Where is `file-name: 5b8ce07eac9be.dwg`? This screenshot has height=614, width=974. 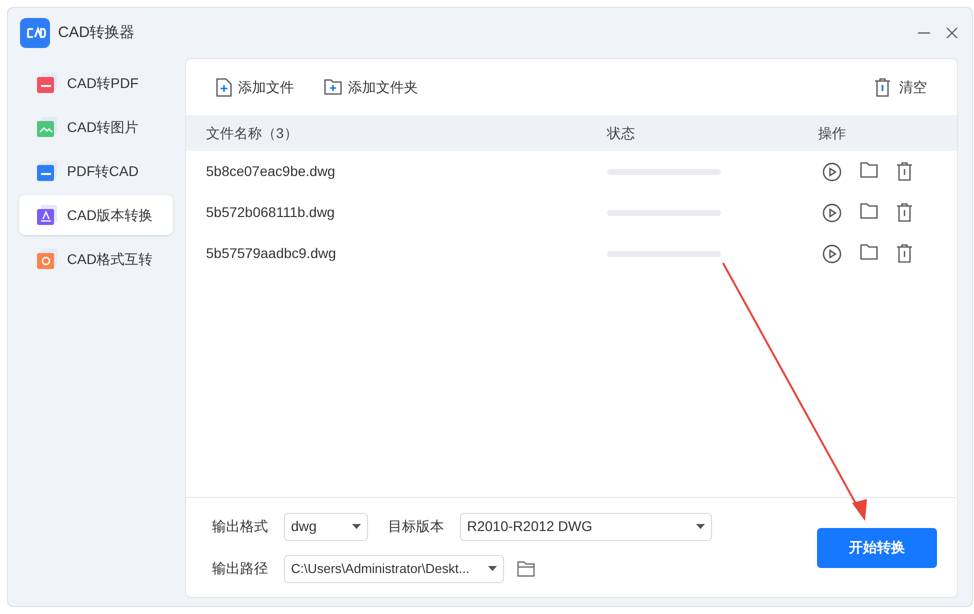
file-name: 5b8ce07eac9be.dwg is located at coordinates (271, 171).